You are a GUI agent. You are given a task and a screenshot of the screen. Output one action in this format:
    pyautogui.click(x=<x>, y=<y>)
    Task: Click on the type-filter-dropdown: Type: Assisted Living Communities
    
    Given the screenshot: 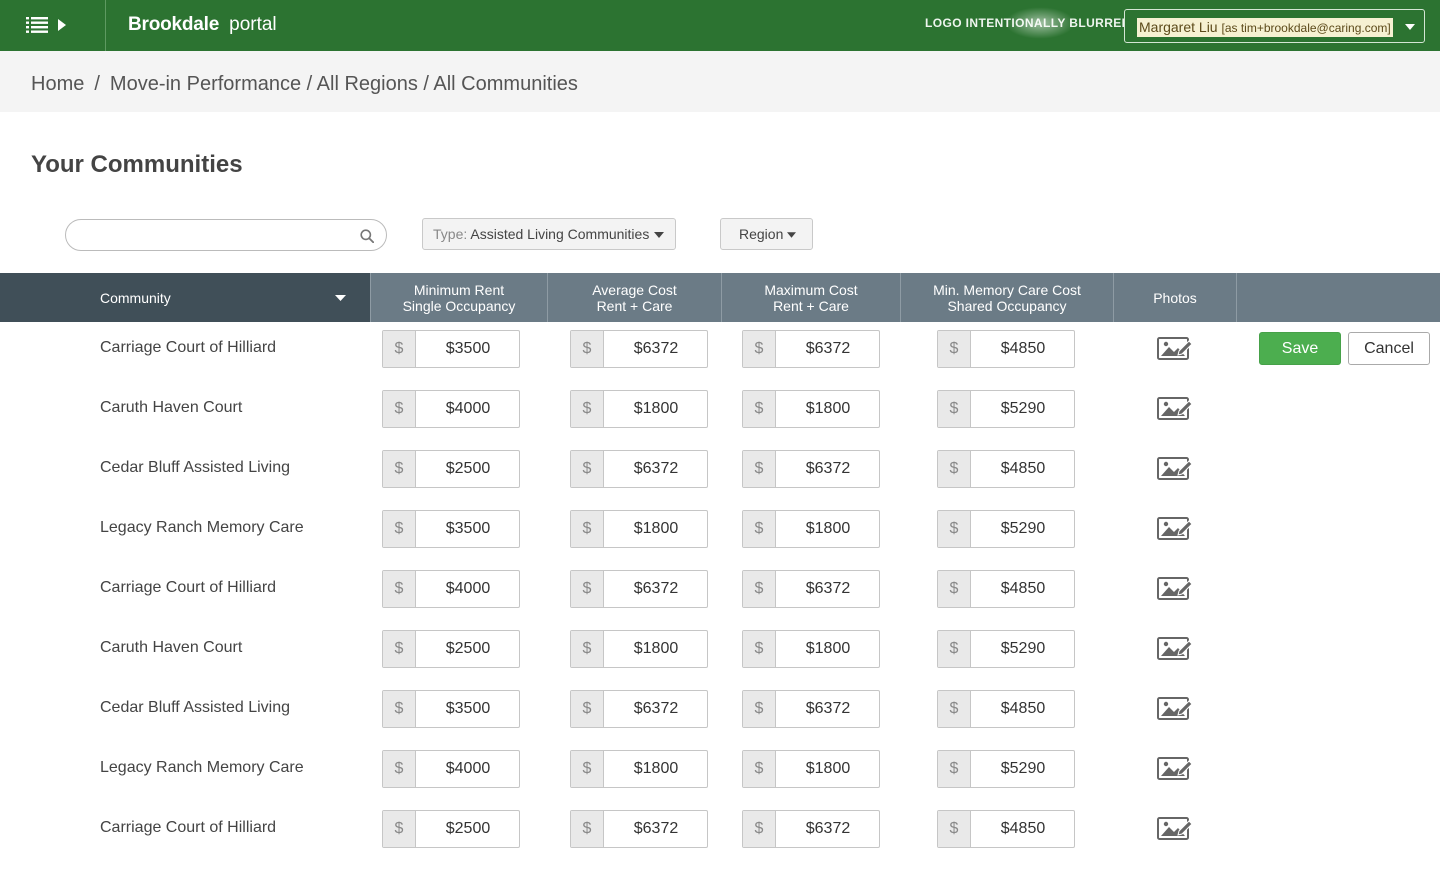 What is the action you would take?
    pyautogui.click(x=549, y=234)
    